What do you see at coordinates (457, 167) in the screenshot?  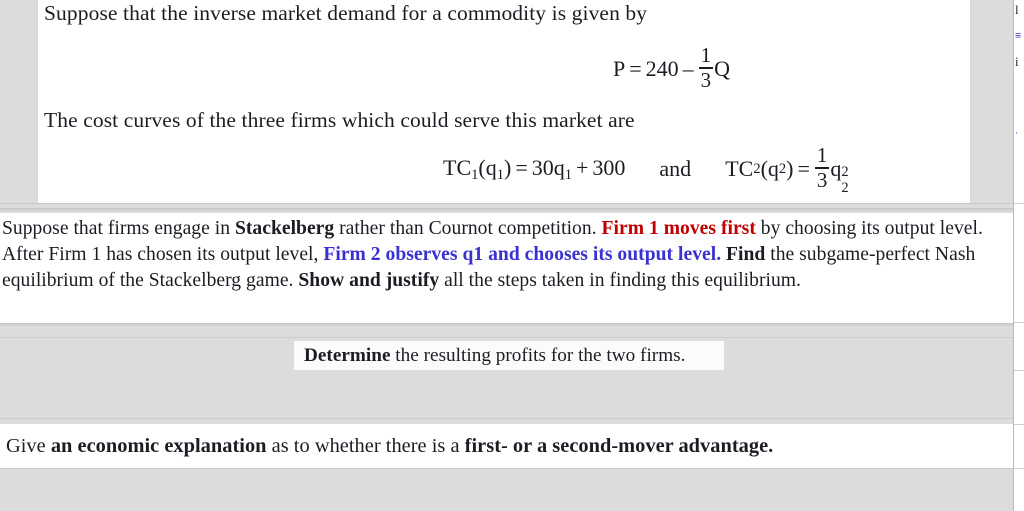 I see `firm1-function: TC` at bounding box center [457, 167].